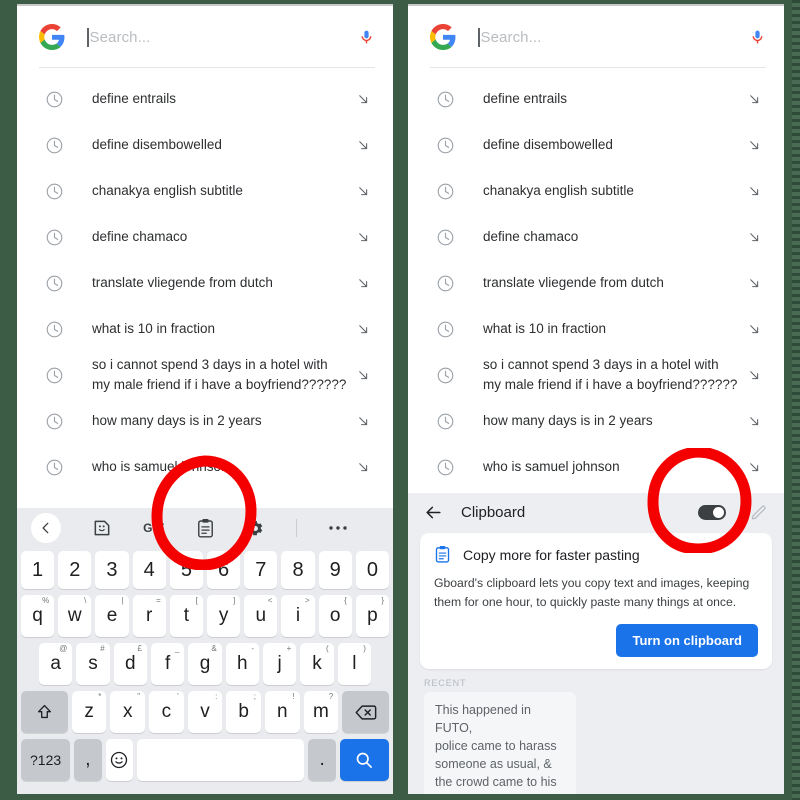 This screenshot has width=800, height=800. What do you see at coordinates (119, 760) in the screenshot?
I see `key-emoji` at bounding box center [119, 760].